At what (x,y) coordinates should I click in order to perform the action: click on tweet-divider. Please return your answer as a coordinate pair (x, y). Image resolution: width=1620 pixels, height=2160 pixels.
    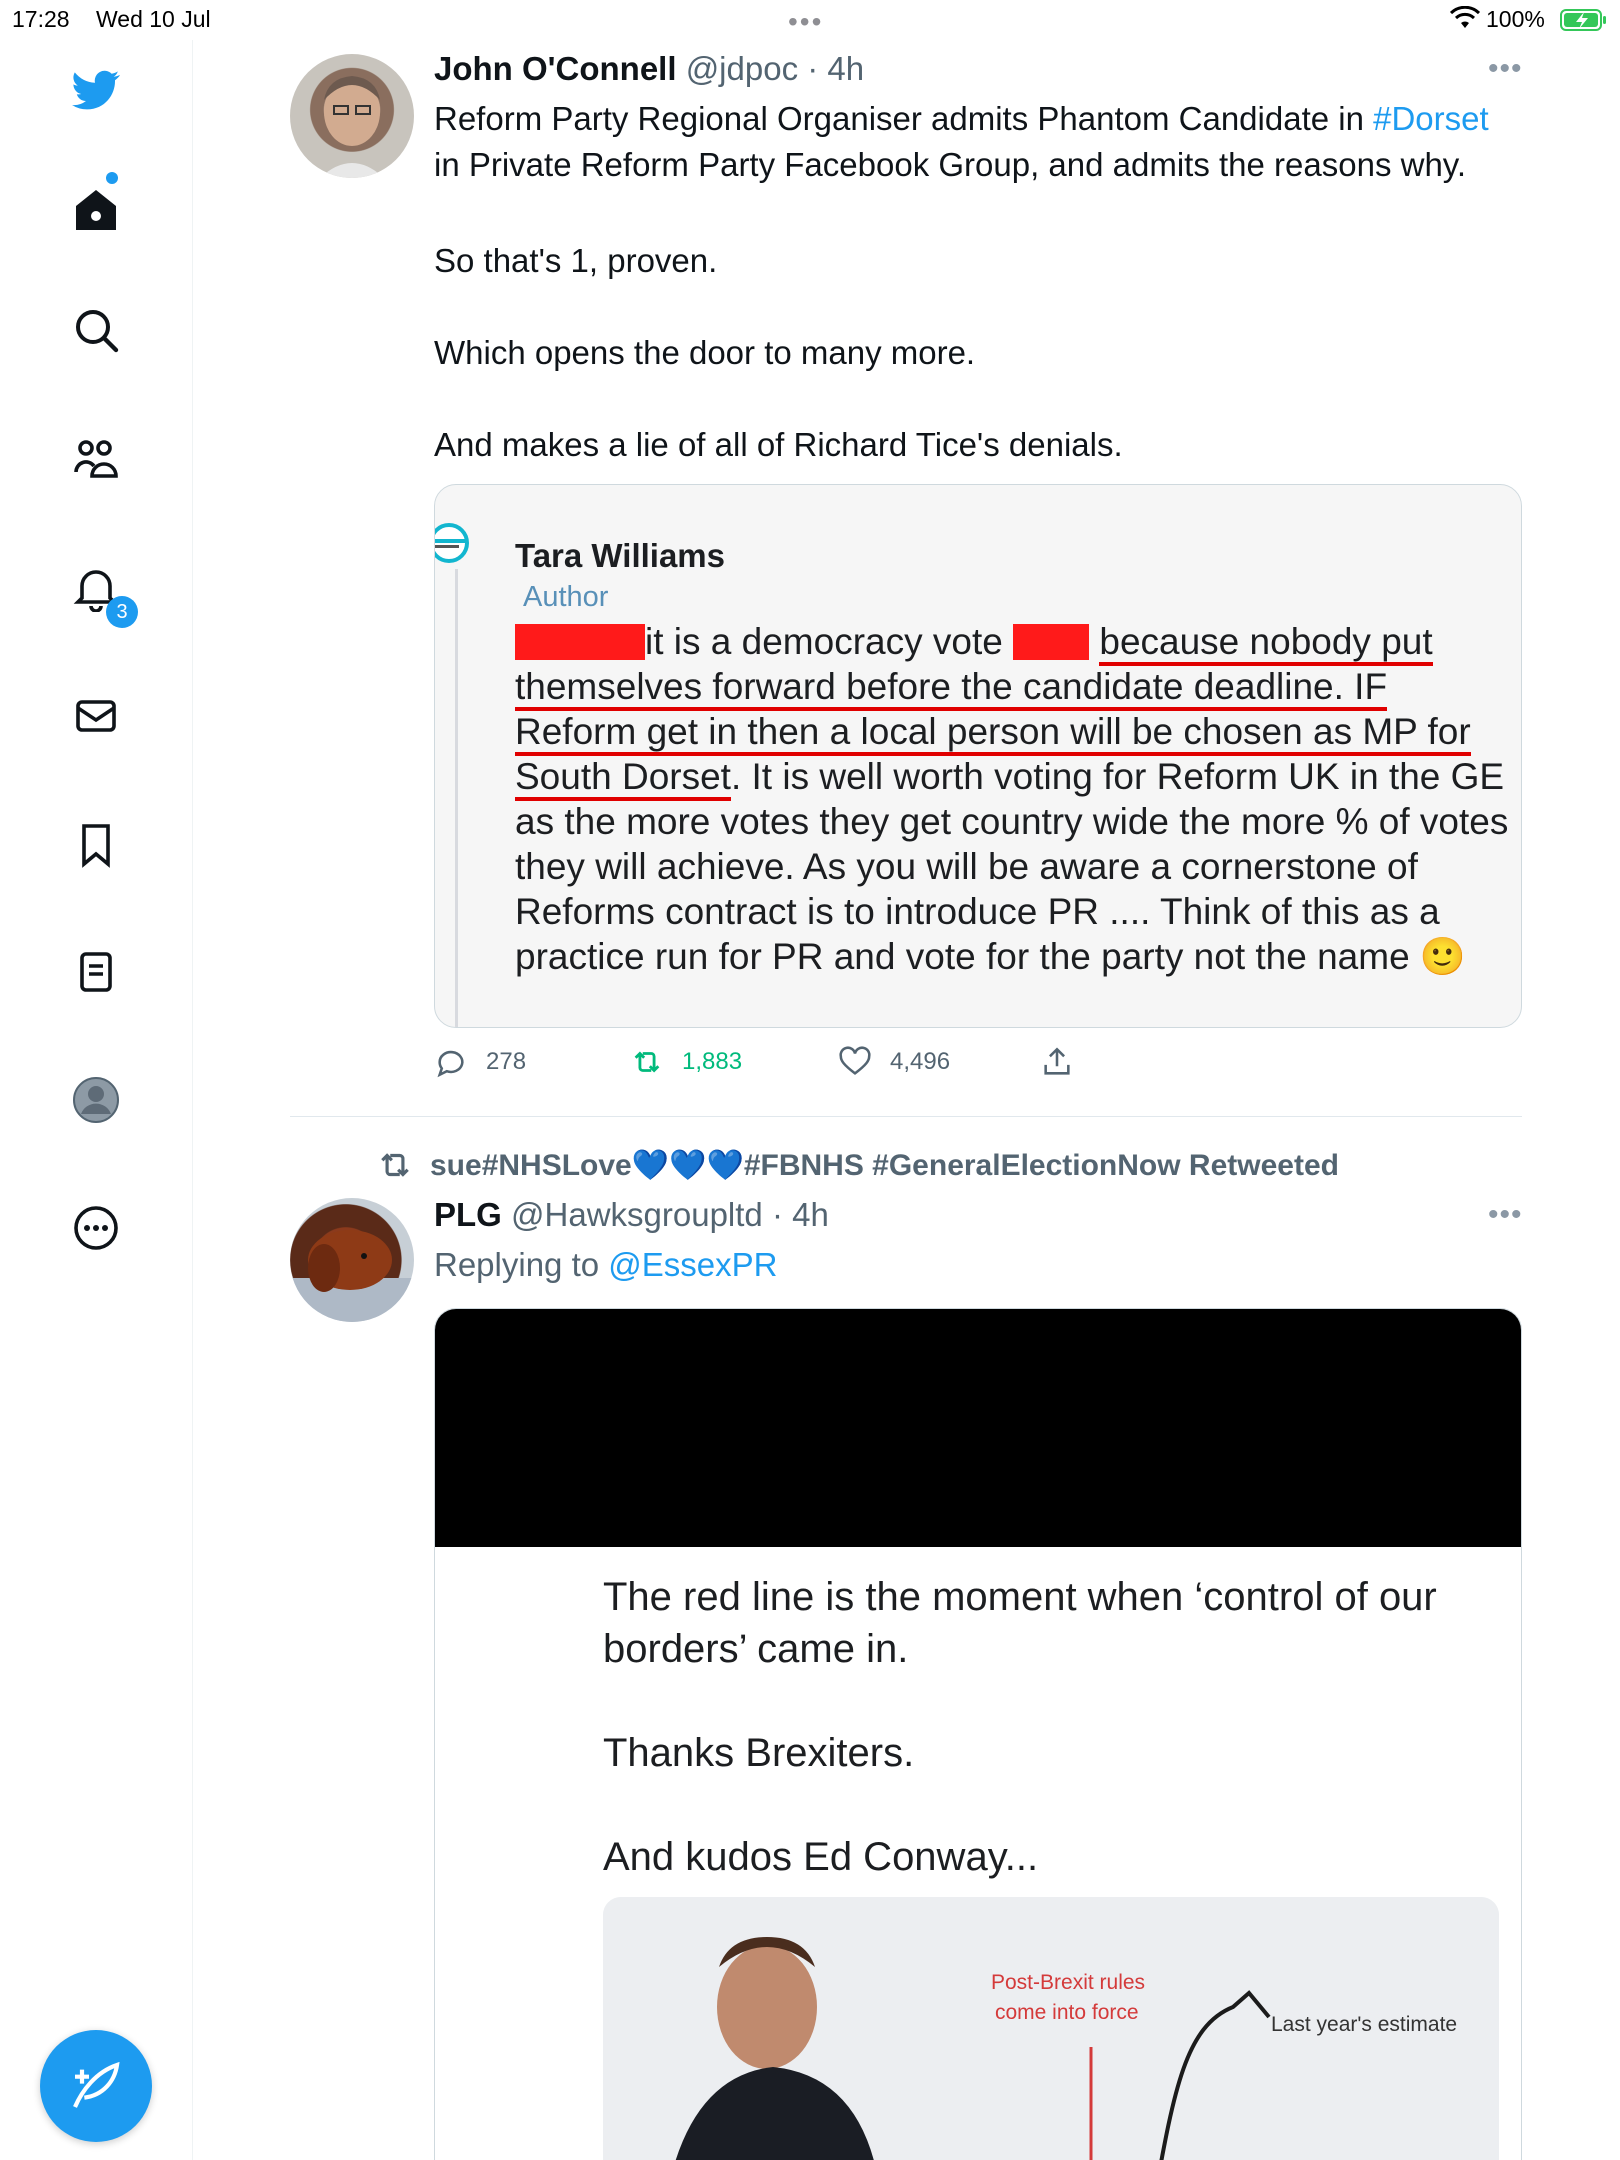
    Looking at the image, I should click on (906, 1116).